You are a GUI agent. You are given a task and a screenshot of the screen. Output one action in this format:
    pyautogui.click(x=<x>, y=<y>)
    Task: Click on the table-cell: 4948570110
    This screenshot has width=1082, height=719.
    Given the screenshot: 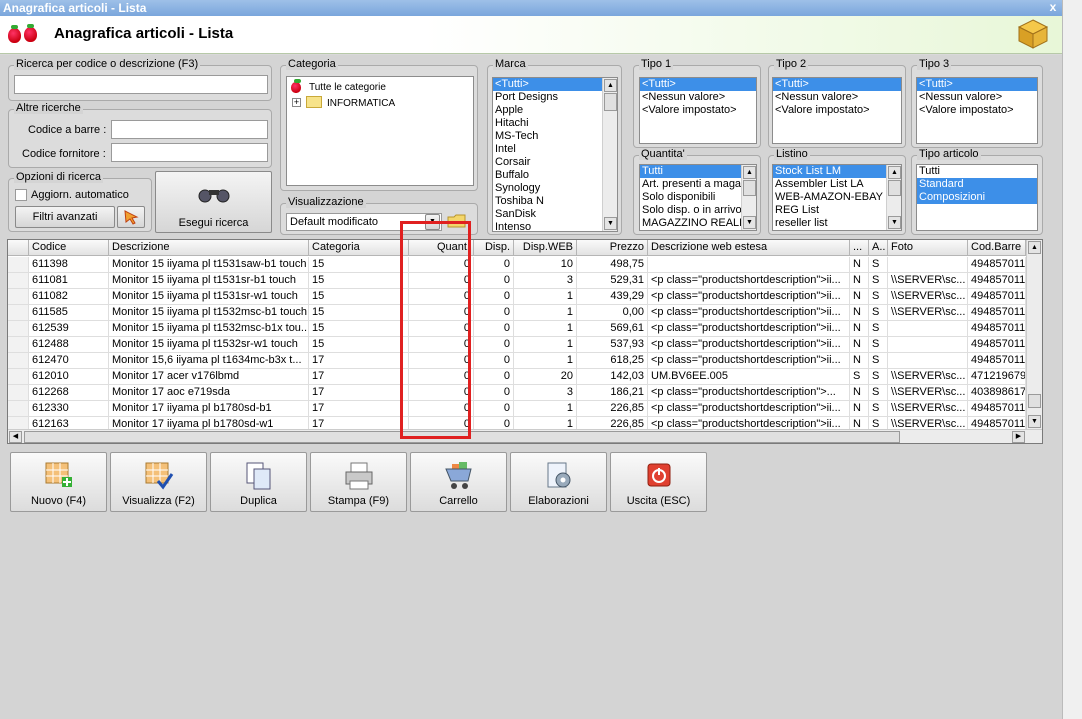 What is the action you would take?
    pyautogui.click(x=997, y=281)
    